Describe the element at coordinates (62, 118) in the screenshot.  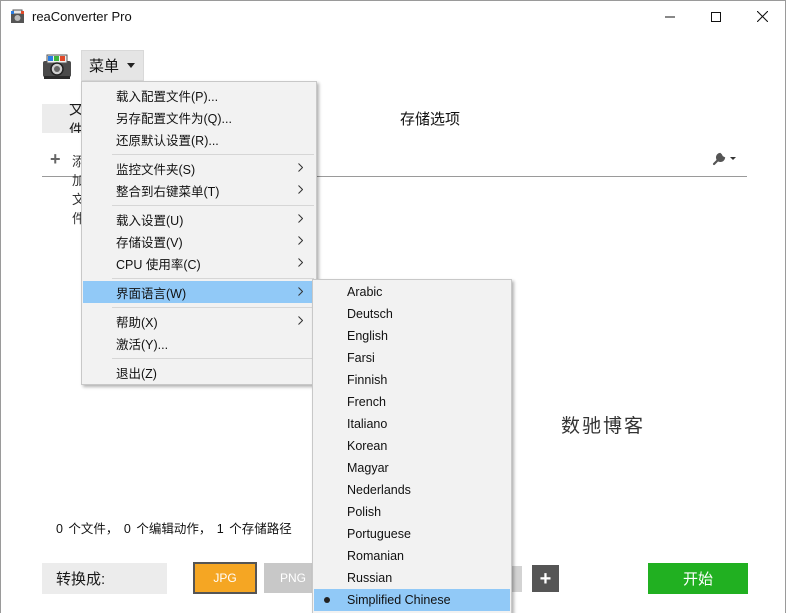
I see `tab-files: 文件` at that location.